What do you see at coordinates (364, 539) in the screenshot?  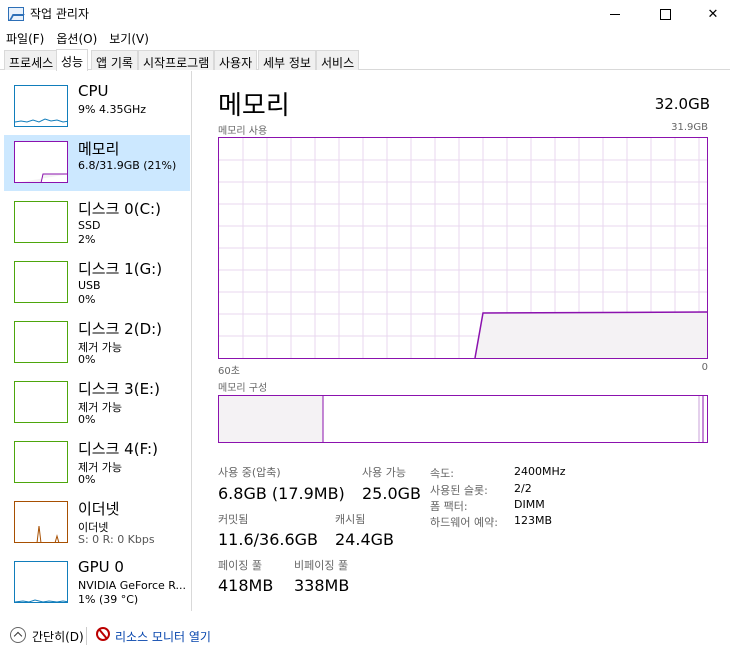 I see `cached-value: 24.4GB` at bounding box center [364, 539].